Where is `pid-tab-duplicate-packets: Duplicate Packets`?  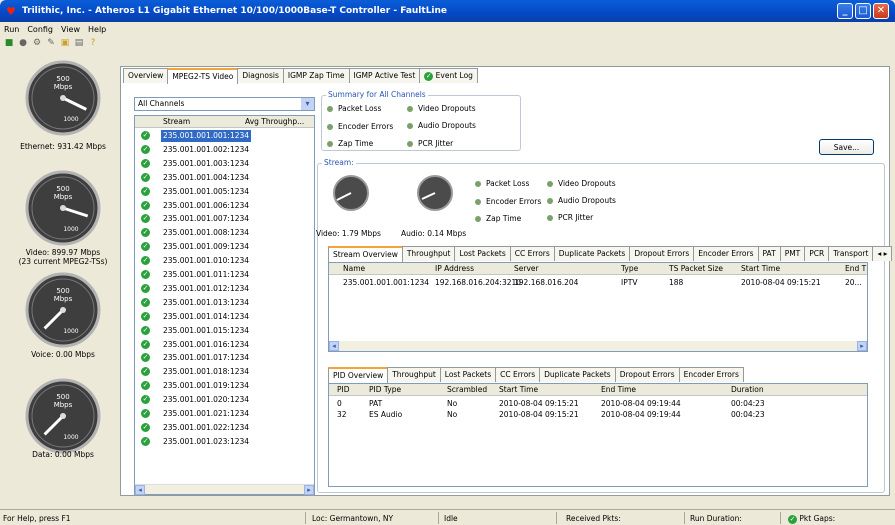 pid-tab-duplicate-packets: Duplicate Packets is located at coordinates (577, 374).